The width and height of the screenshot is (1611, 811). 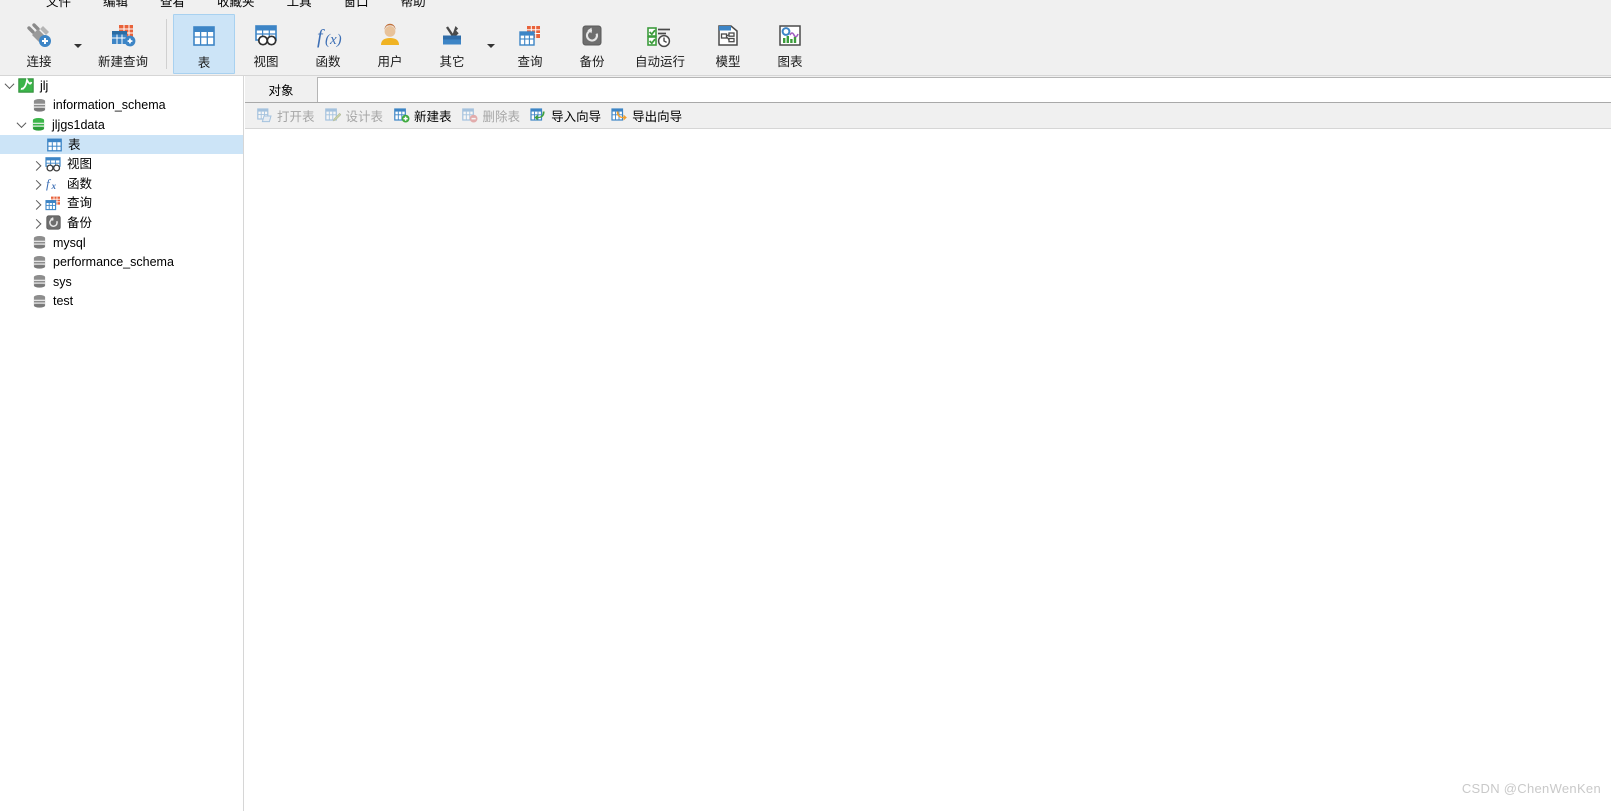 What do you see at coordinates (121, 243) in the screenshot?
I see `tree-node-mysql: mysql` at bounding box center [121, 243].